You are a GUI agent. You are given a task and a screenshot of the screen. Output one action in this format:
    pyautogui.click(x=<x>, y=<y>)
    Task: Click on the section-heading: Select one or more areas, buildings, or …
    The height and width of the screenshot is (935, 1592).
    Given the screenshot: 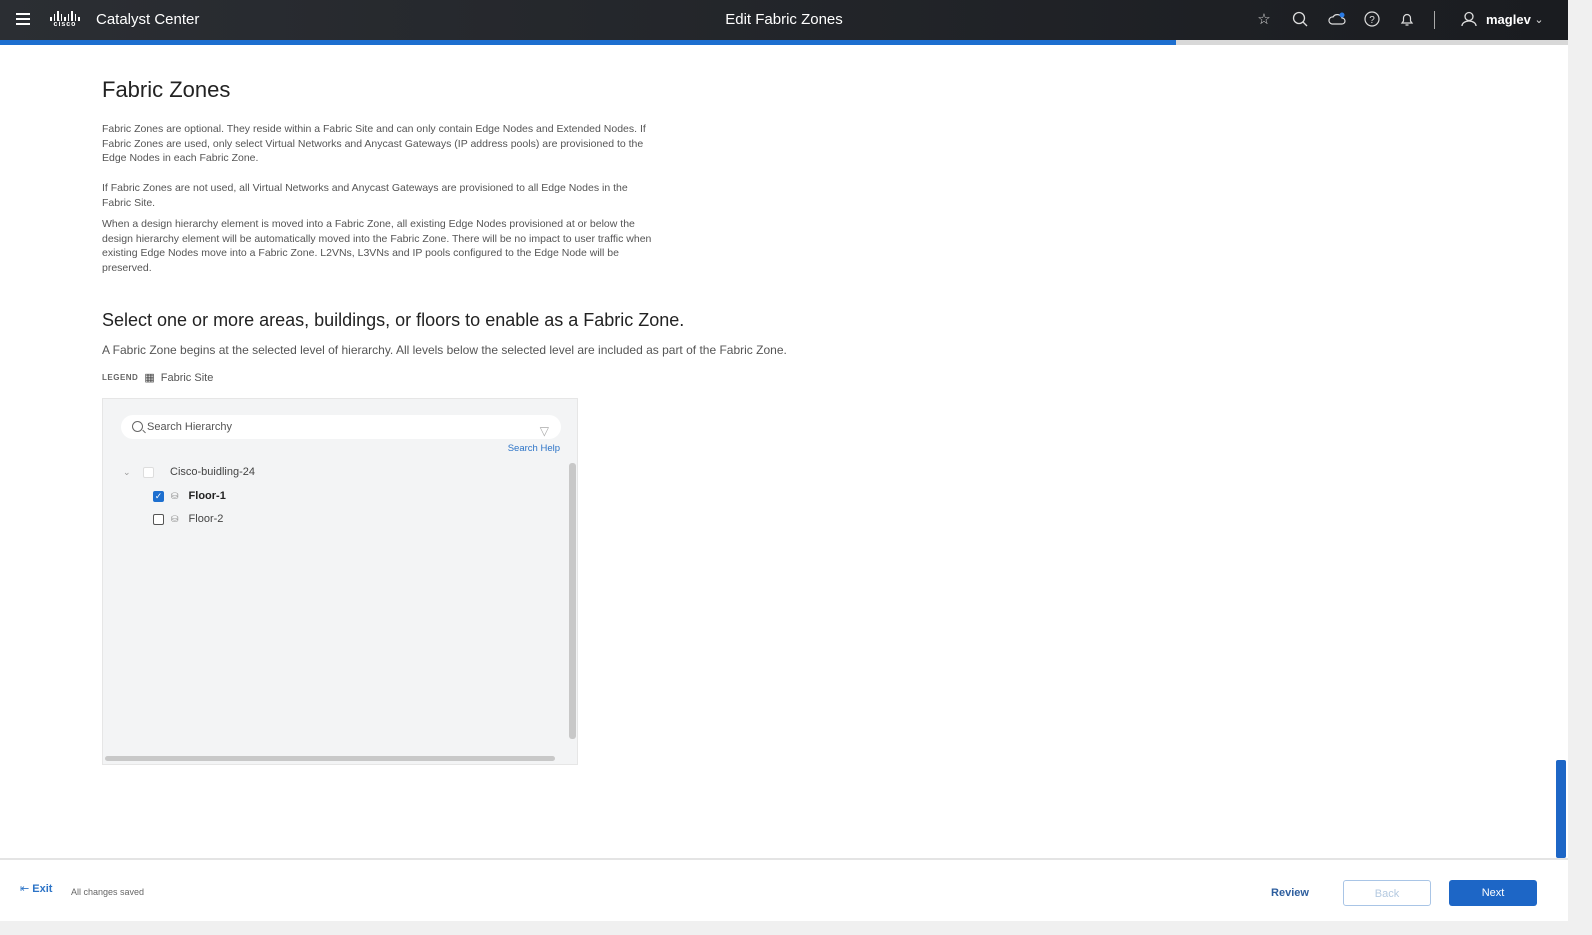 What is the action you would take?
    pyautogui.click(x=393, y=320)
    